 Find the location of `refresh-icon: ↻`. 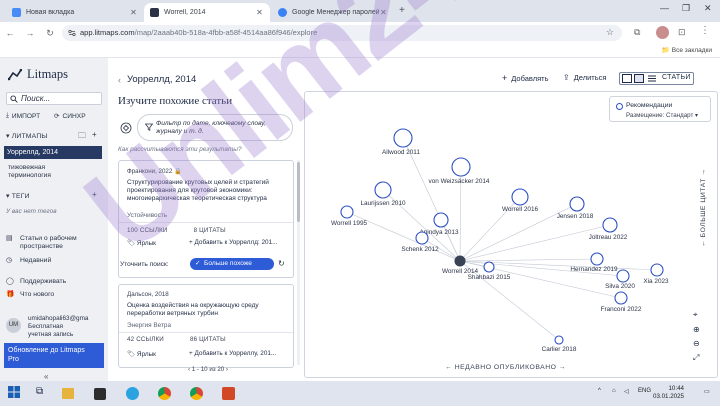

refresh-icon: ↻ is located at coordinates (281, 263).